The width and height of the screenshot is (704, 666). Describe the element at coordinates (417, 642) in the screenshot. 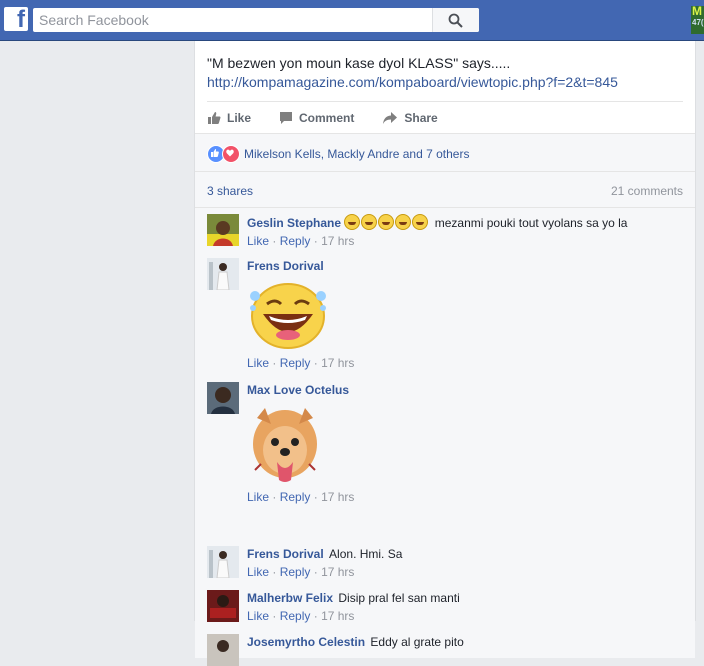

I see `comment-text: Eddy al grate pito` at that location.